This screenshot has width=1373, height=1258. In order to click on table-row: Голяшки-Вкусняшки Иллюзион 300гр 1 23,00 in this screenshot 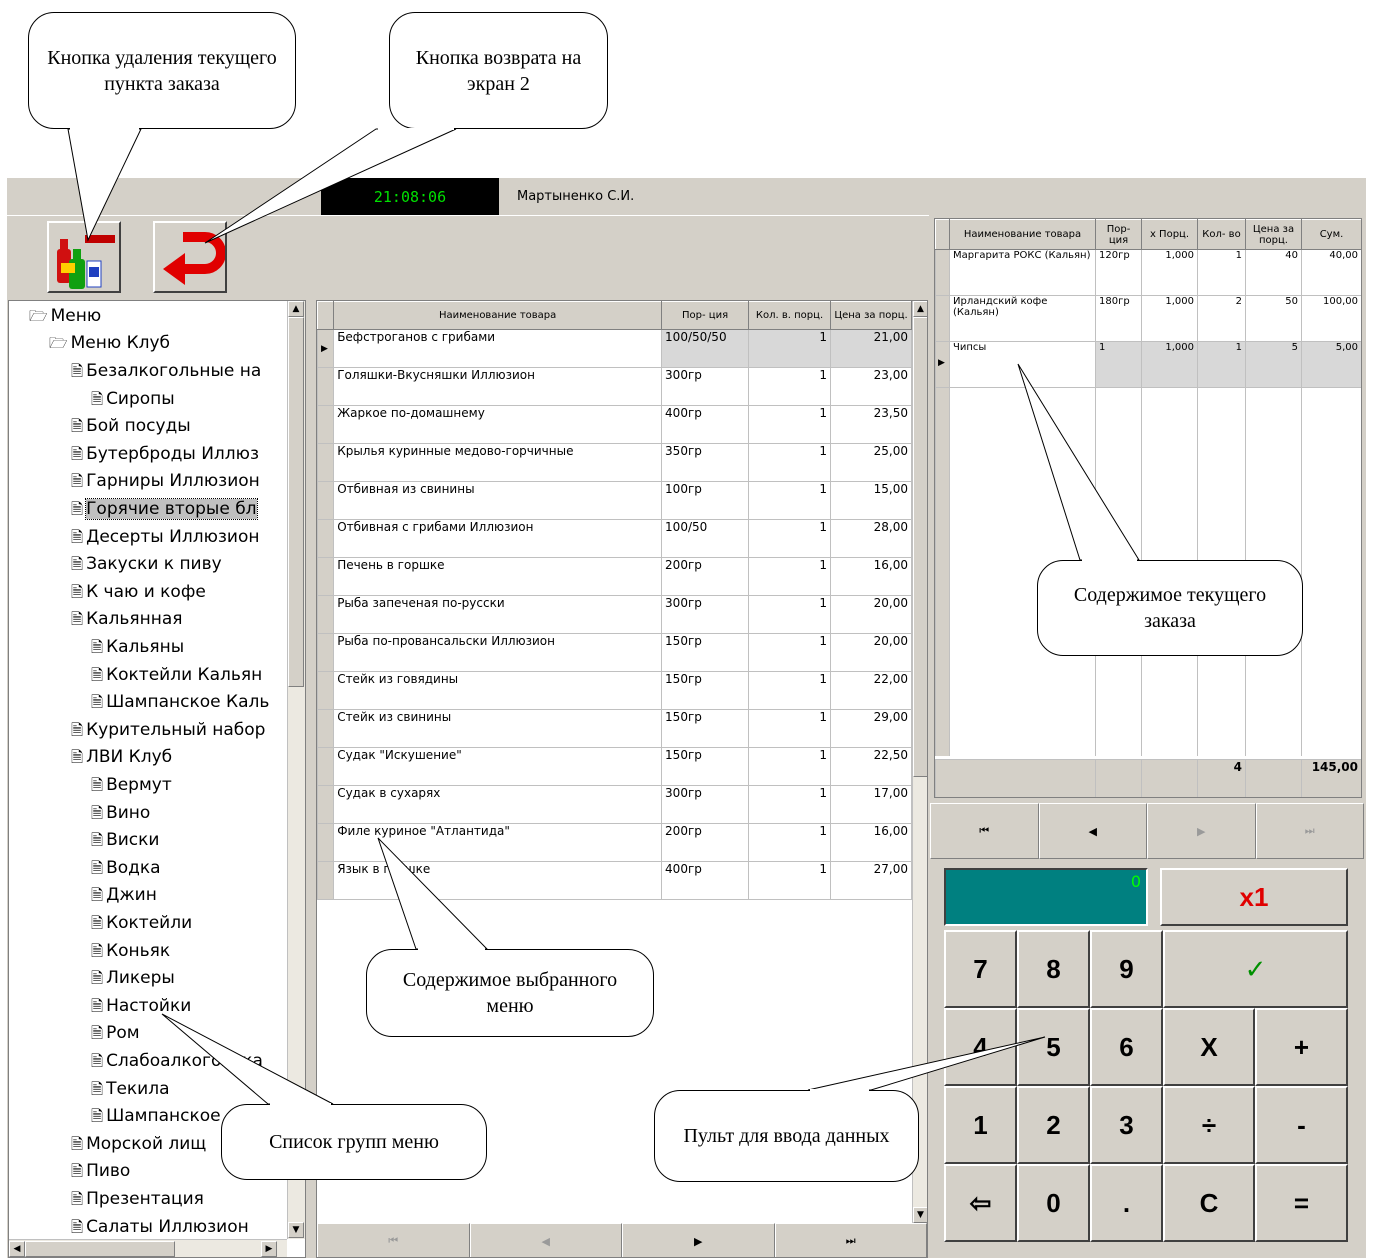, I will do `click(614, 386)`.